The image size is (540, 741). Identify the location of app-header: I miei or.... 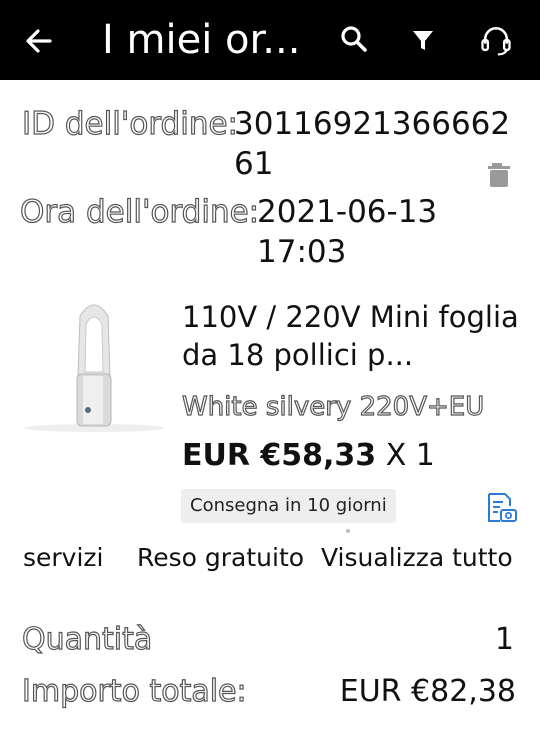
(270, 40).